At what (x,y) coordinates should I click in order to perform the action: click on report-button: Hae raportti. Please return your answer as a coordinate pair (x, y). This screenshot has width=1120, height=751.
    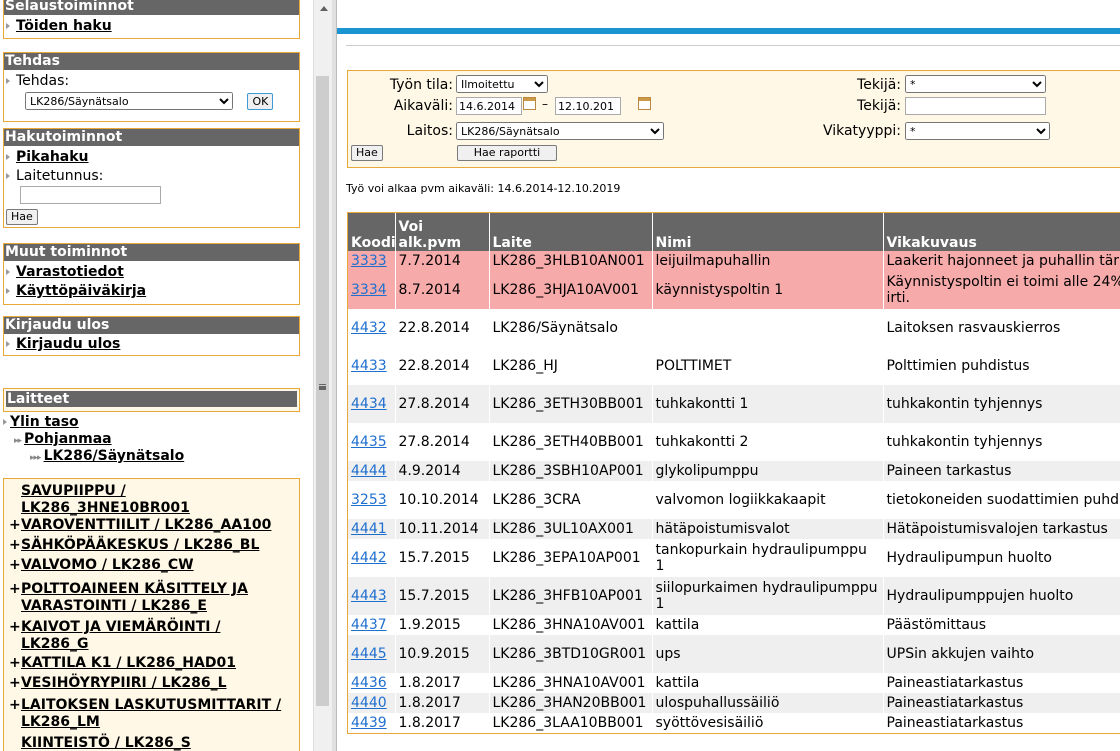
    Looking at the image, I should click on (507, 153).